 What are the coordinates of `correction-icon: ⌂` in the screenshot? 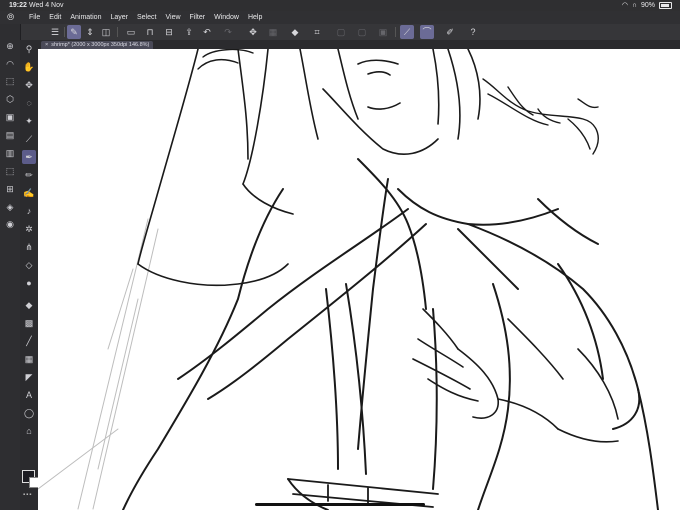 It's located at (29, 431).